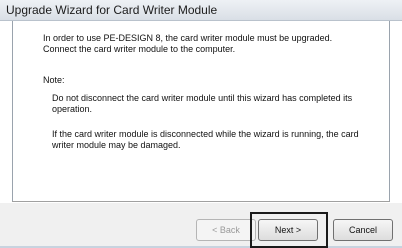  Describe the element at coordinates (363, 230) in the screenshot. I see `cancel-button: Cancel` at that location.